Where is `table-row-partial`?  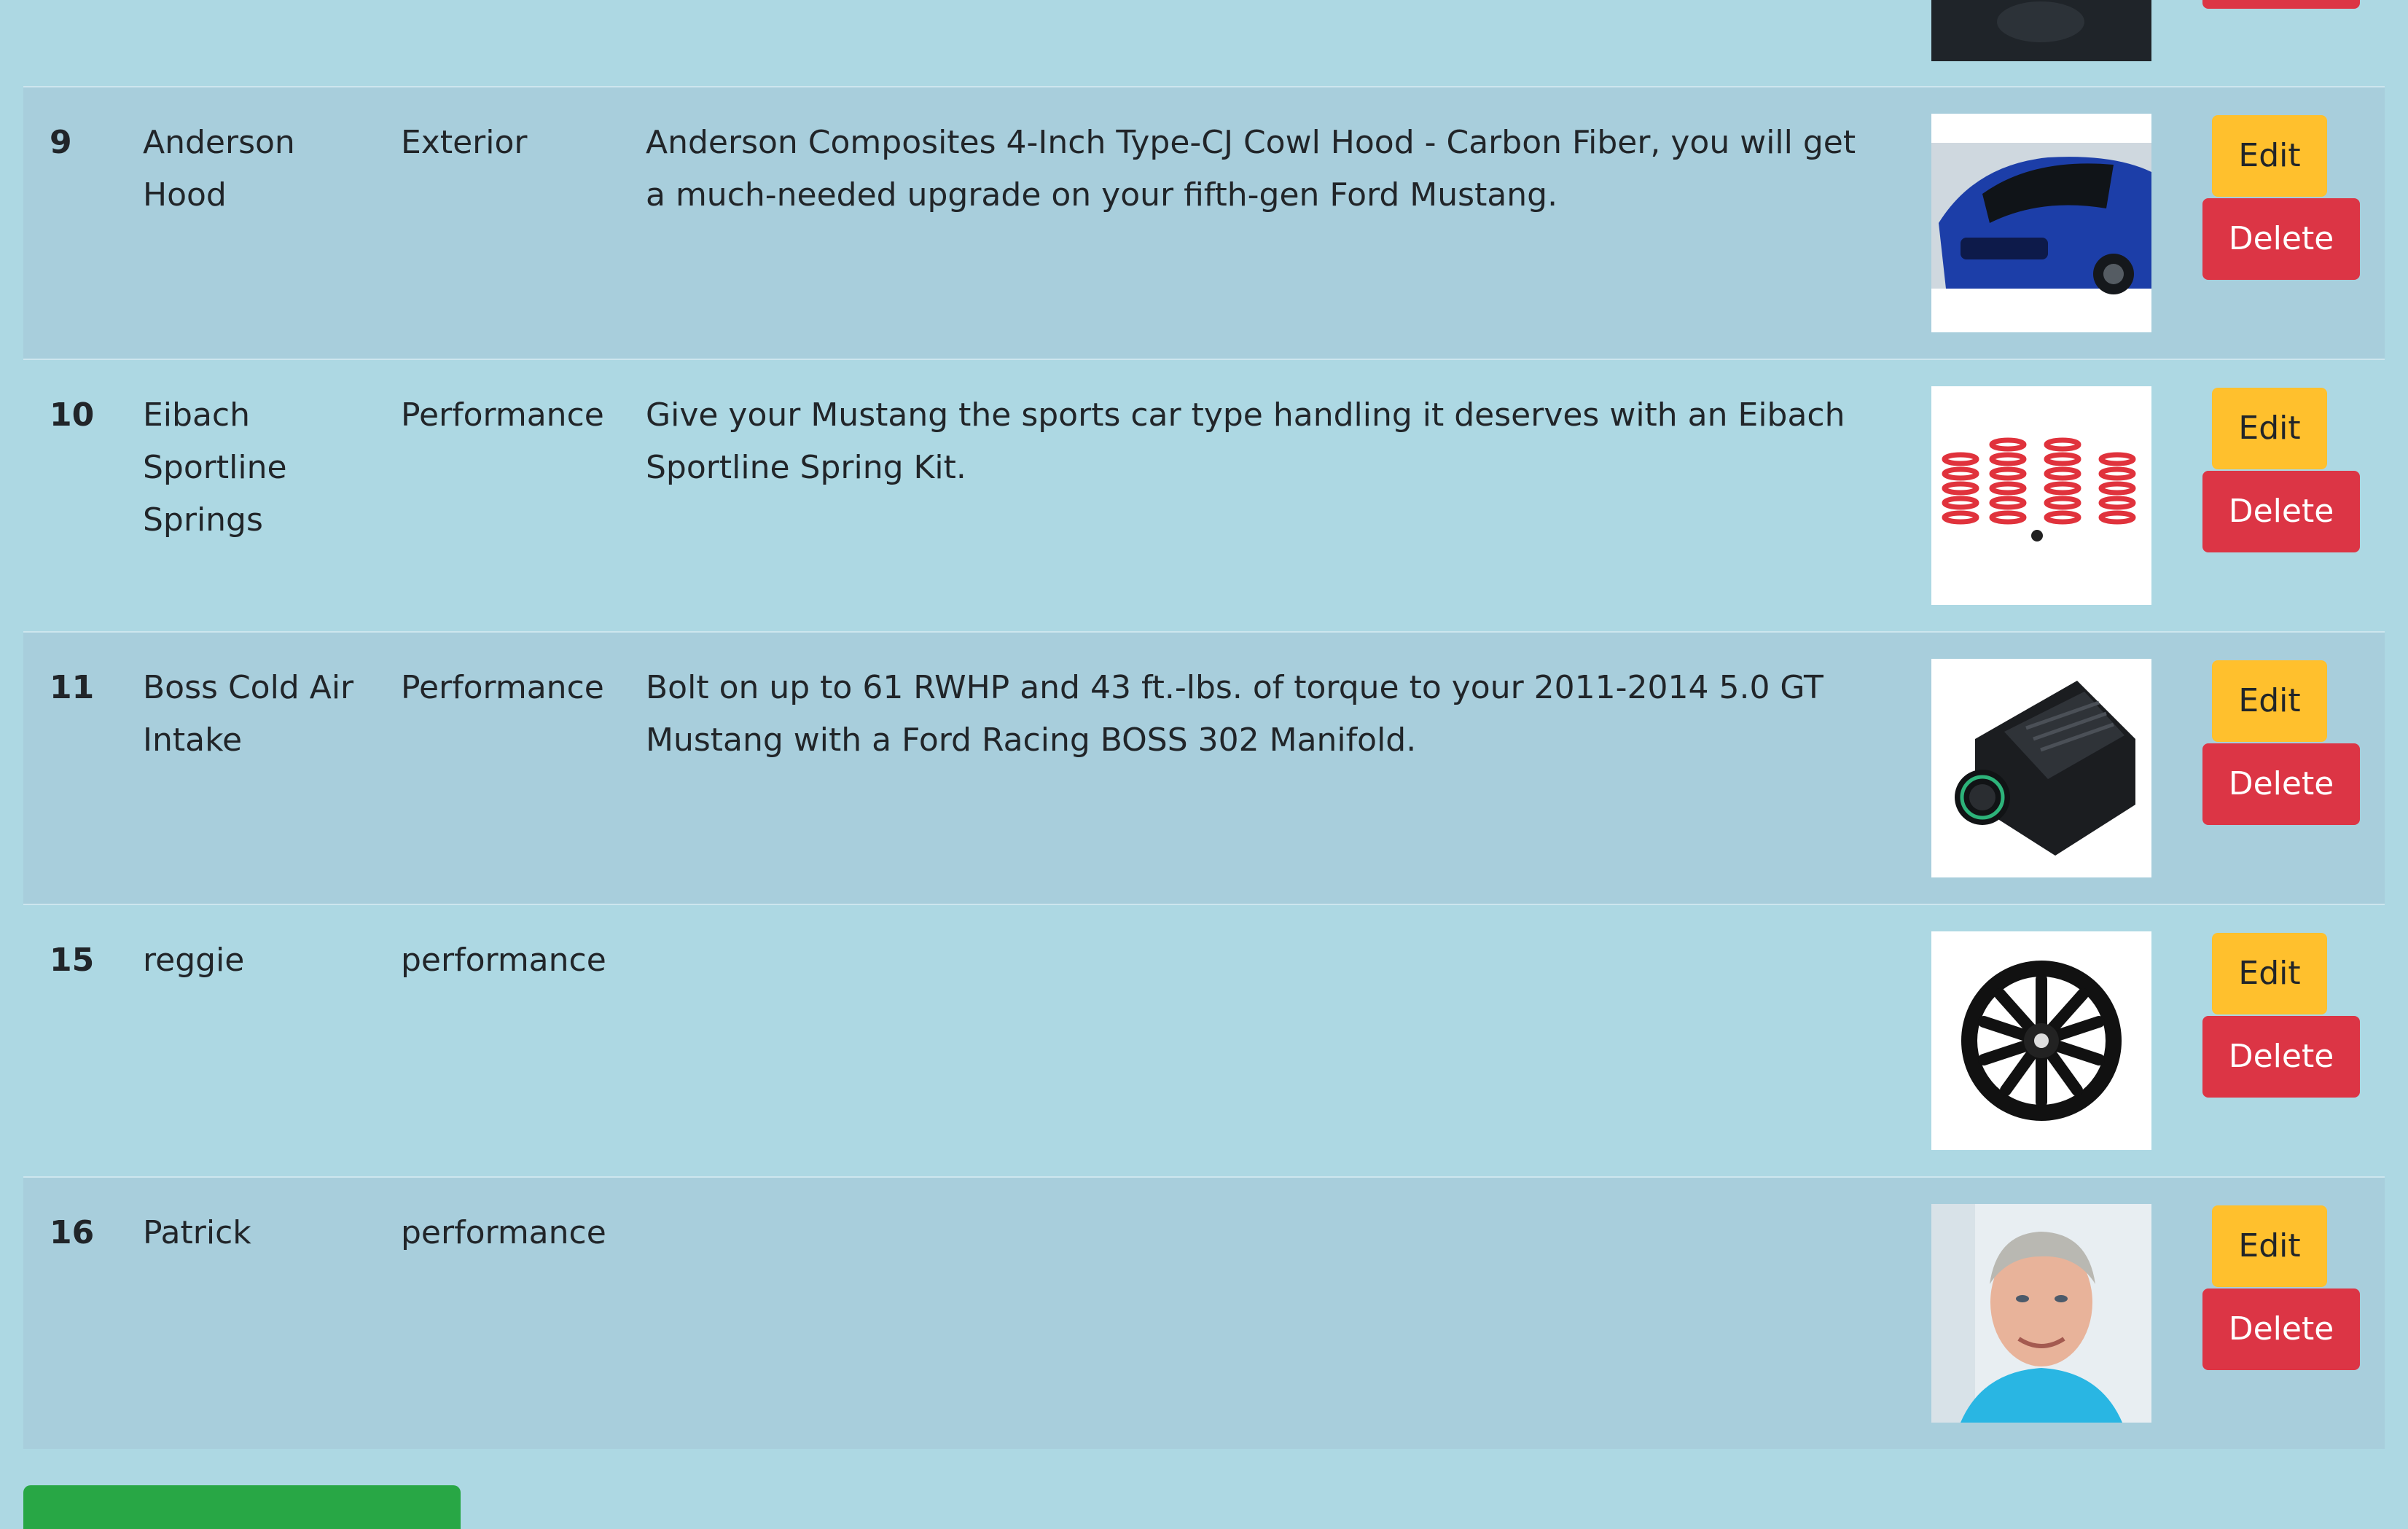 table-row-partial is located at coordinates (1204, 43).